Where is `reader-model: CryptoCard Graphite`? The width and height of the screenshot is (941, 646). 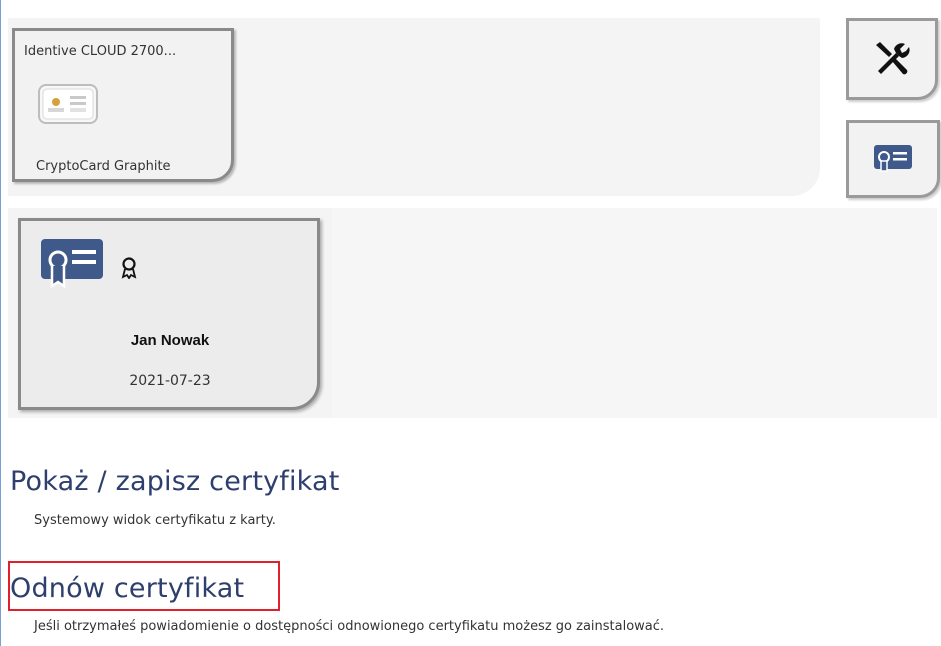
reader-model: CryptoCard Graphite is located at coordinates (103, 166).